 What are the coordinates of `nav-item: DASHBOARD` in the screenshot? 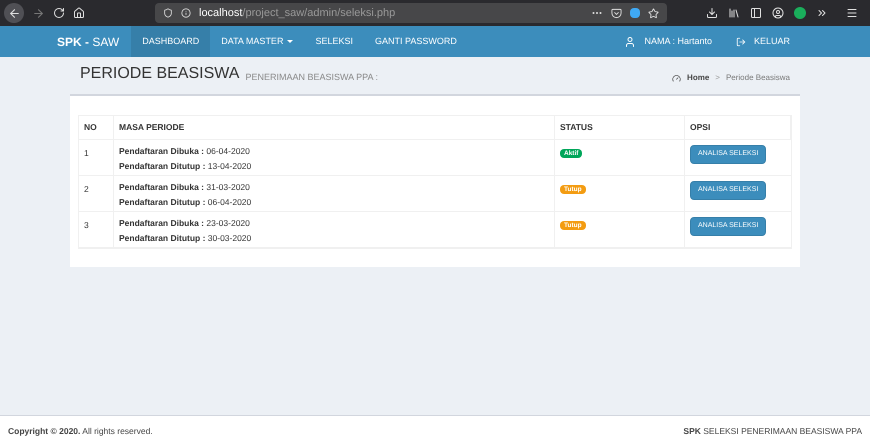 It's located at (170, 41).